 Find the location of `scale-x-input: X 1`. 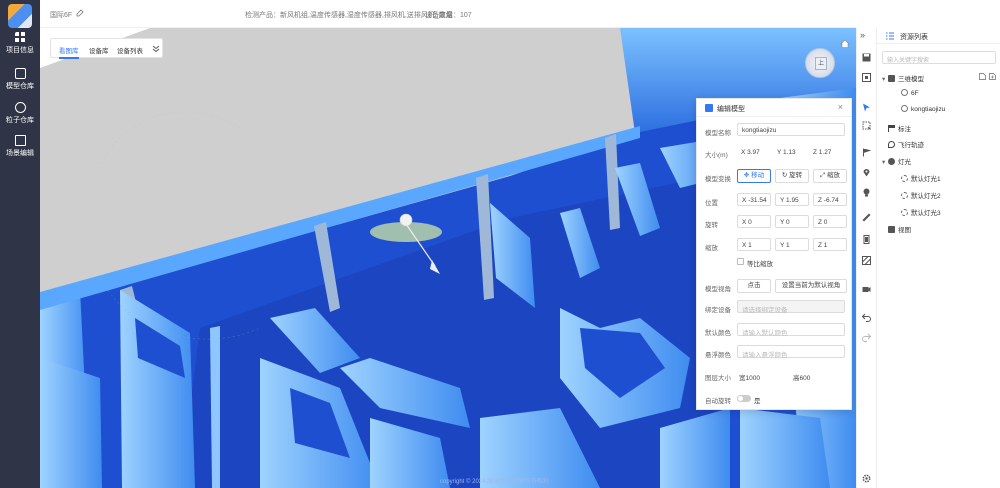

scale-x-input: X 1 is located at coordinates (754, 244).